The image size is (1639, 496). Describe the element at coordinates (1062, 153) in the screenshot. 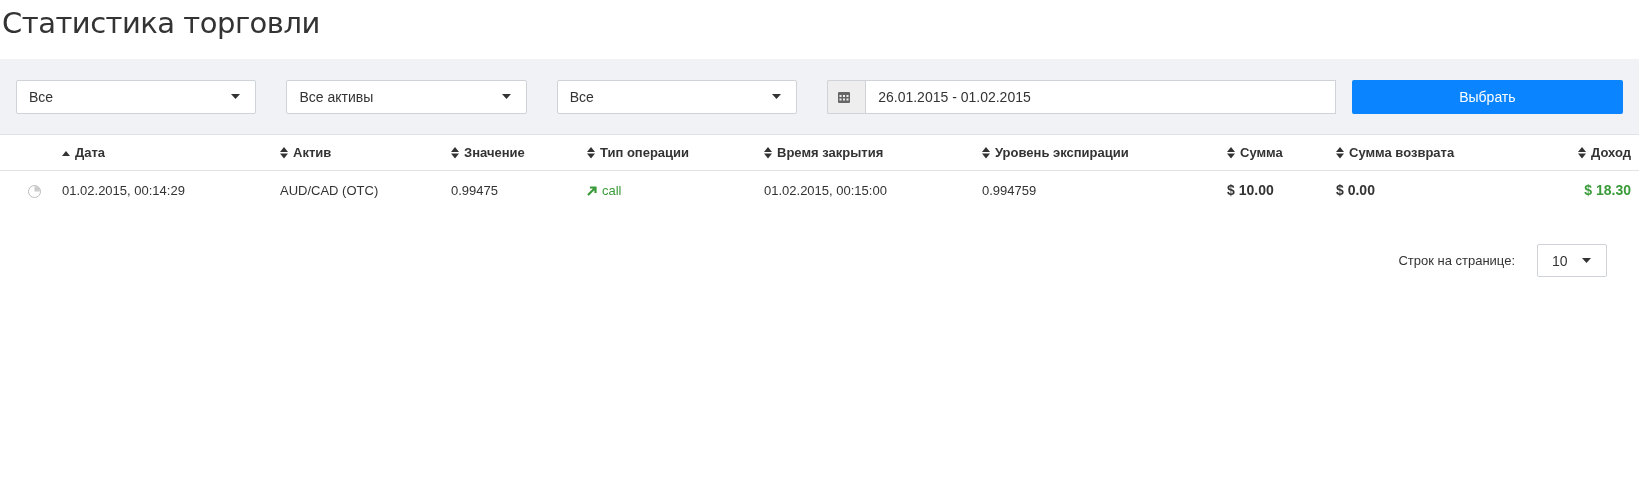

I see `column-header: Уровень экспирации` at that location.